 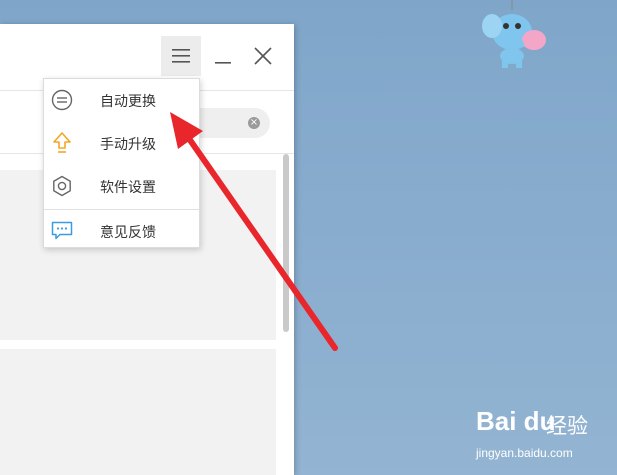 What do you see at coordinates (567, 426) in the screenshot?
I see `watermark-cn: 经验` at bounding box center [567, 426].